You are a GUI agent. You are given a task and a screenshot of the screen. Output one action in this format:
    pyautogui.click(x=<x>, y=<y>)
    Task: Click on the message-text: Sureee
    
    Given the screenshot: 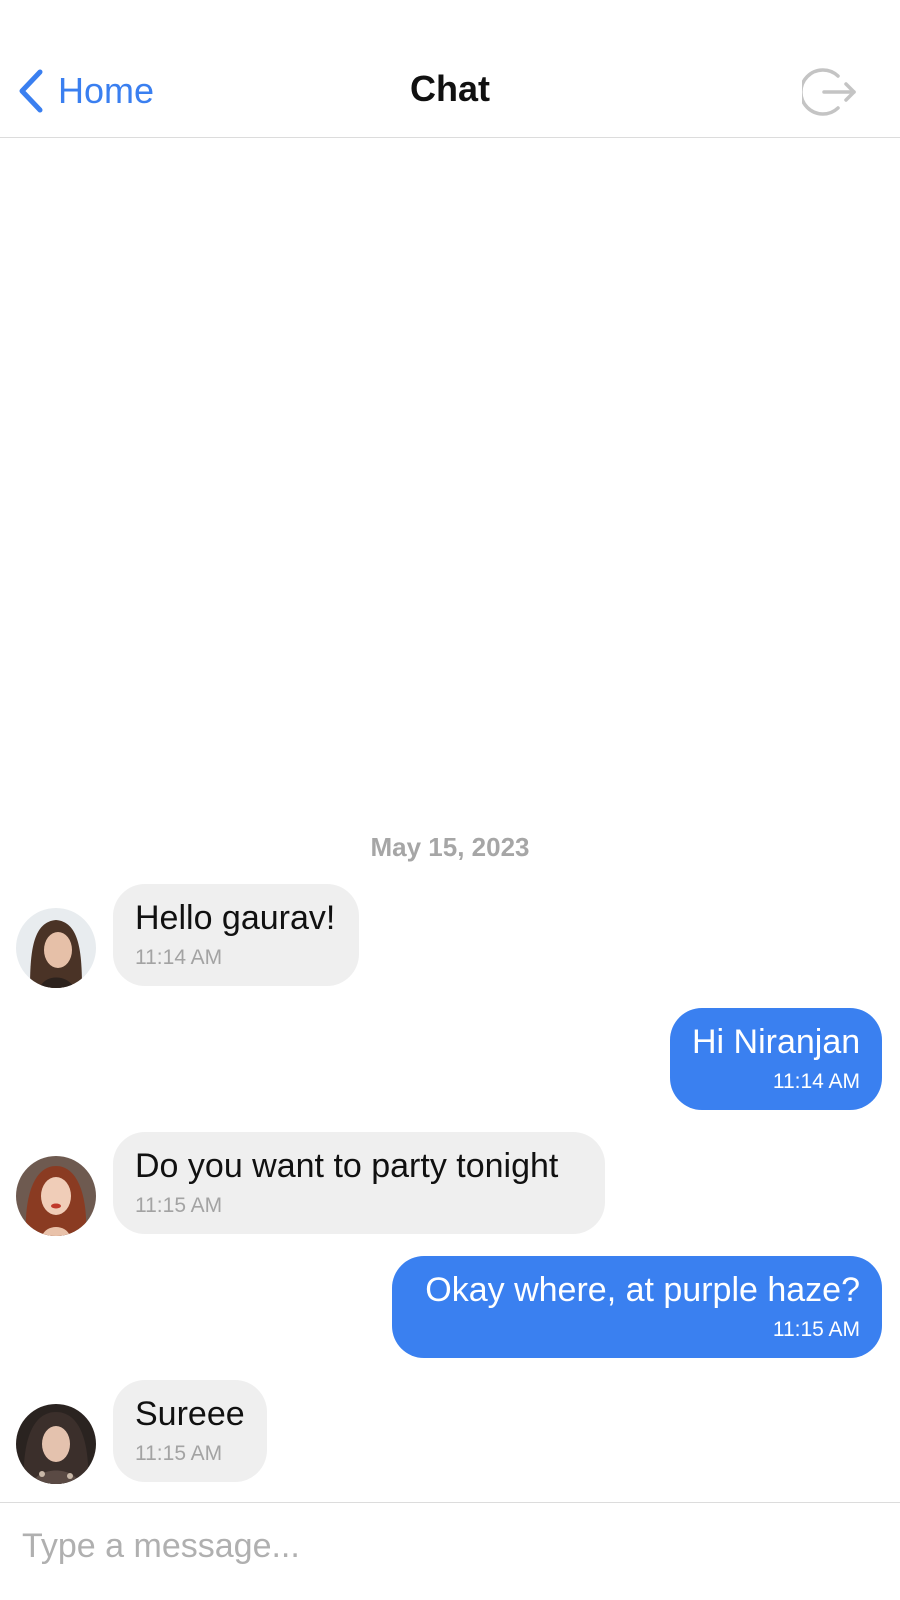 What is the action you would take?
    pyautogui.click(x=190, y=1414)
    